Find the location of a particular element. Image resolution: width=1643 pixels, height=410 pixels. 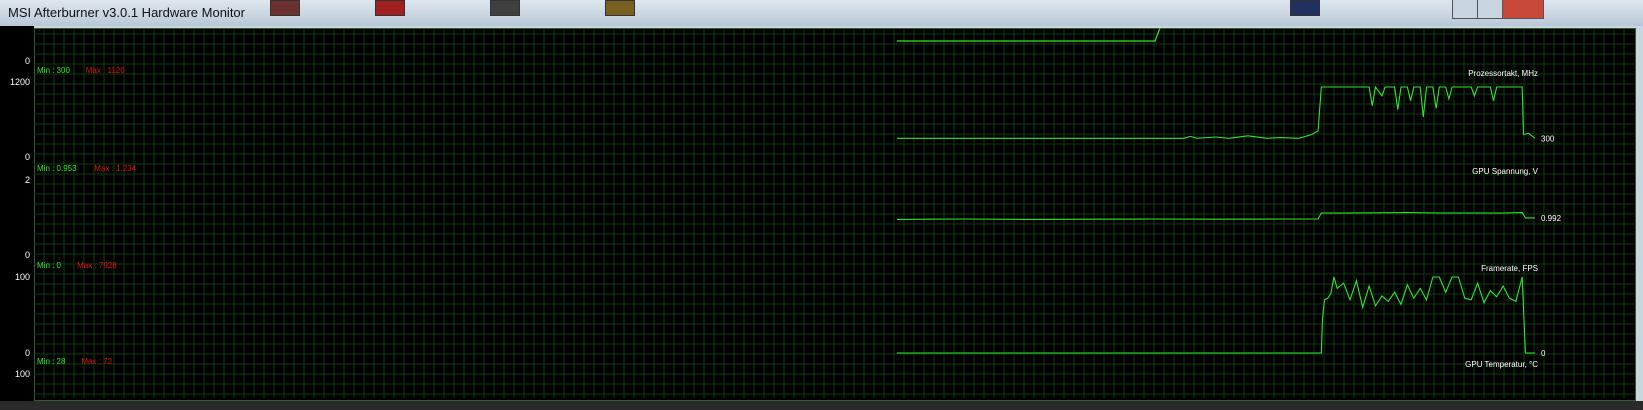

graph-title: Framerate, FPS is located at coordinates (1509, 268).